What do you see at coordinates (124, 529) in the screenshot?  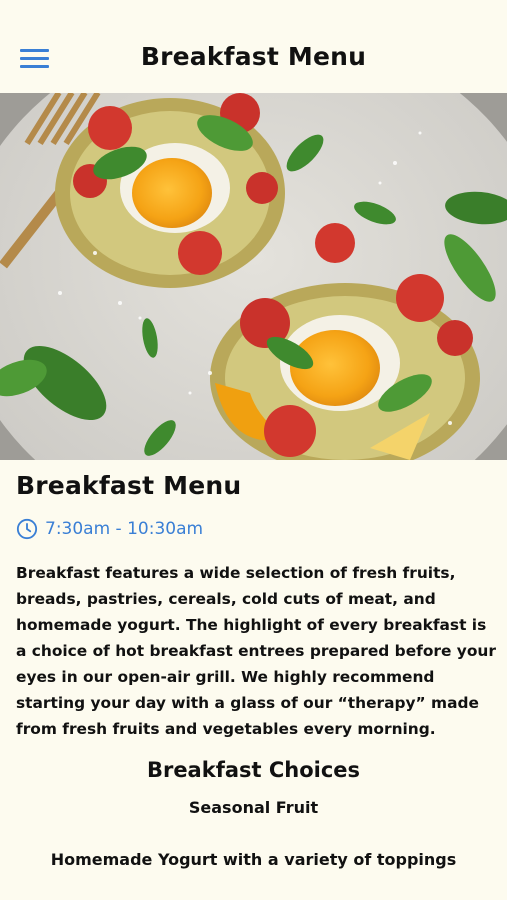 I see `hours-text: 7:30am - 10:30am` at bounding box center [124, 529].